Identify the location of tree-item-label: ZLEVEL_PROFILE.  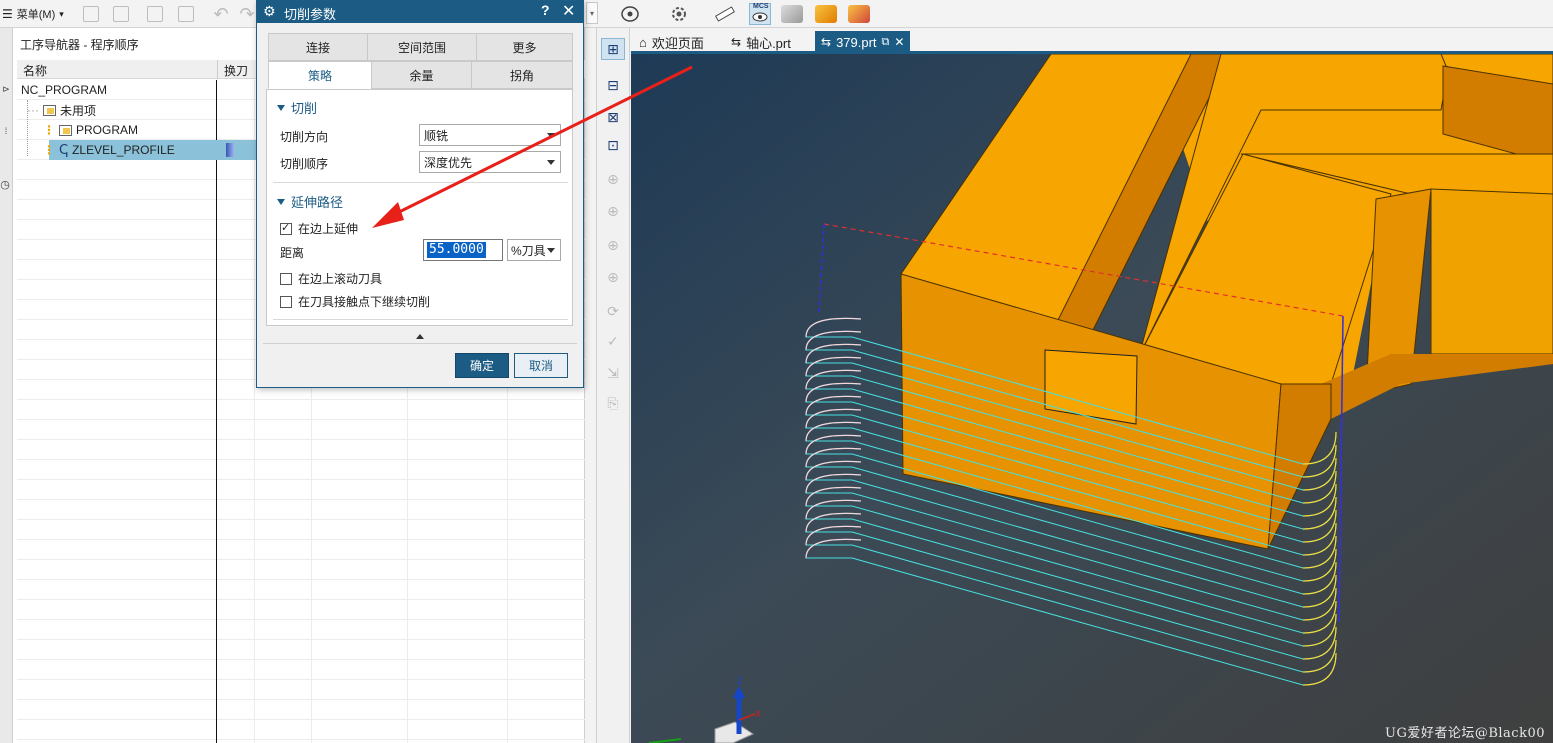
(123, 150).